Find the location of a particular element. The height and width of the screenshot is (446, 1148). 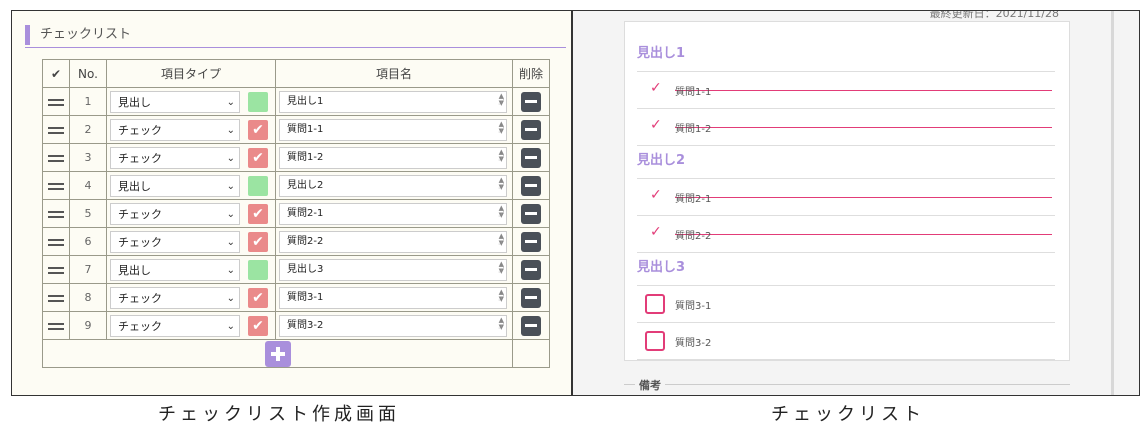

item-name-input: 質問1-2 ▲ ▼ ⋰ is located at coordinates (393, 158).